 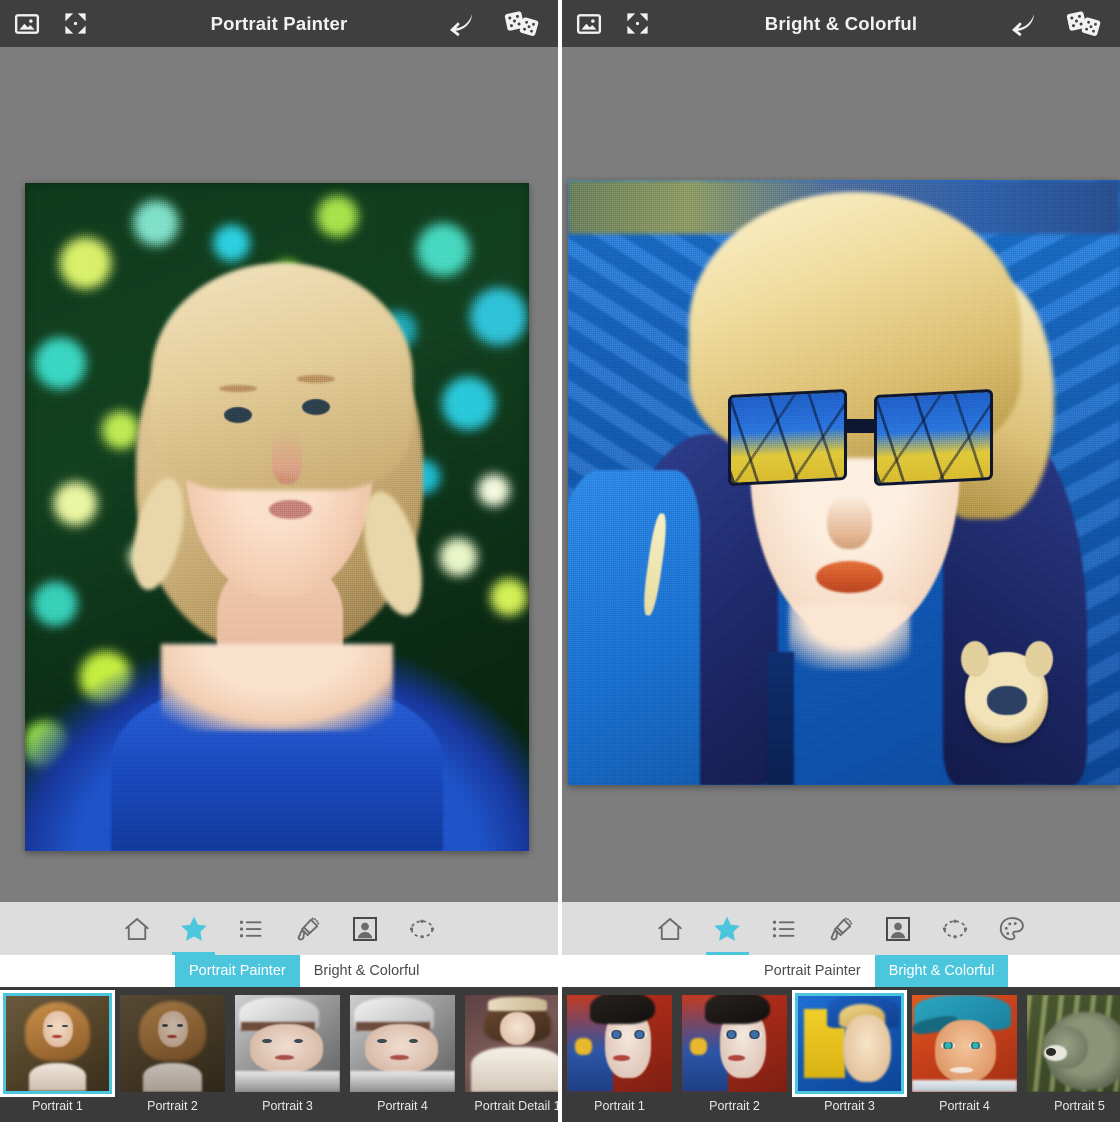 What do you see at coordinates (861, 437) in the screenshot?
I see `artwork-sunglasses` at bounding box center [861, 437].